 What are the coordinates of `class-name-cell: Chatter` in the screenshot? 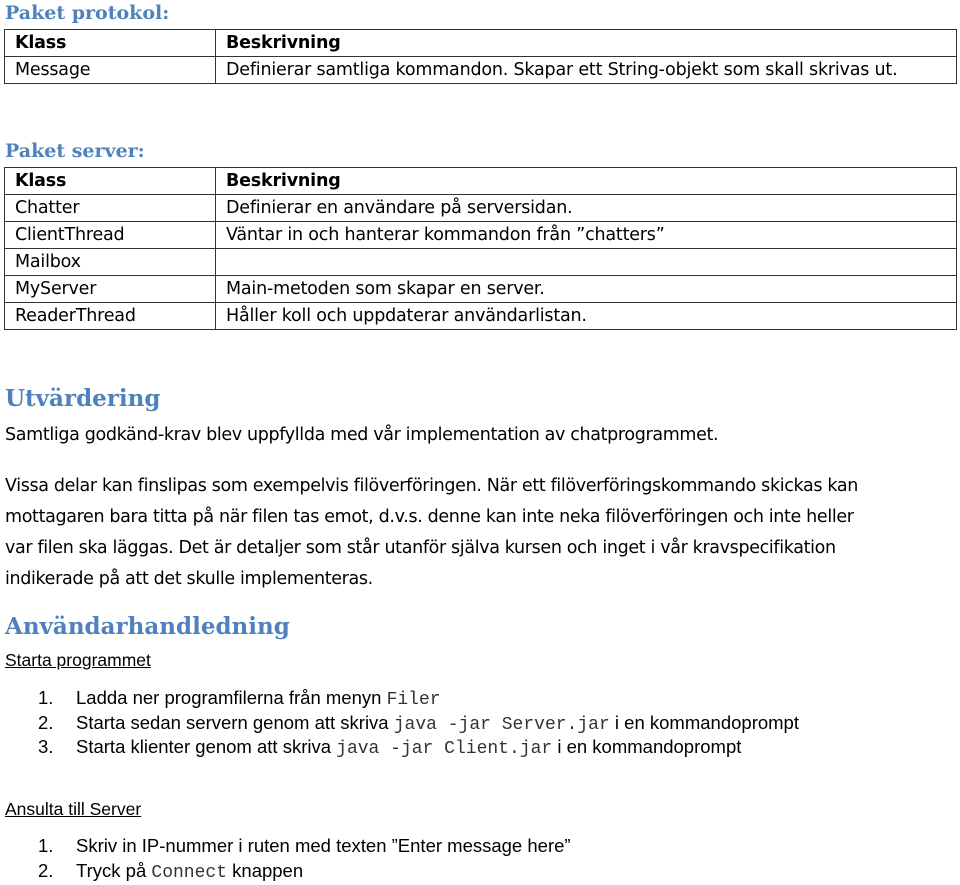 It's located at (110, 208).